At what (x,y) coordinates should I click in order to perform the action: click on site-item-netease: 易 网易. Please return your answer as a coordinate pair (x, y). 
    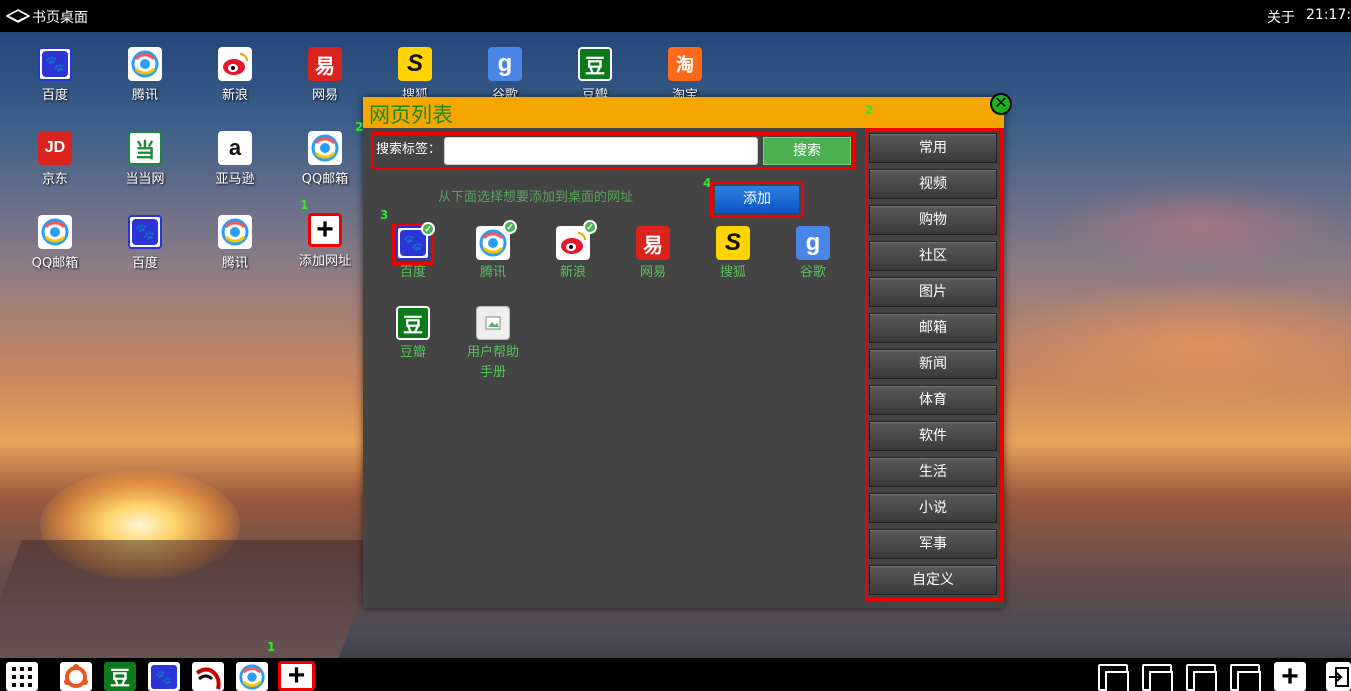
    Looking at the image, I should click on (653, 254).